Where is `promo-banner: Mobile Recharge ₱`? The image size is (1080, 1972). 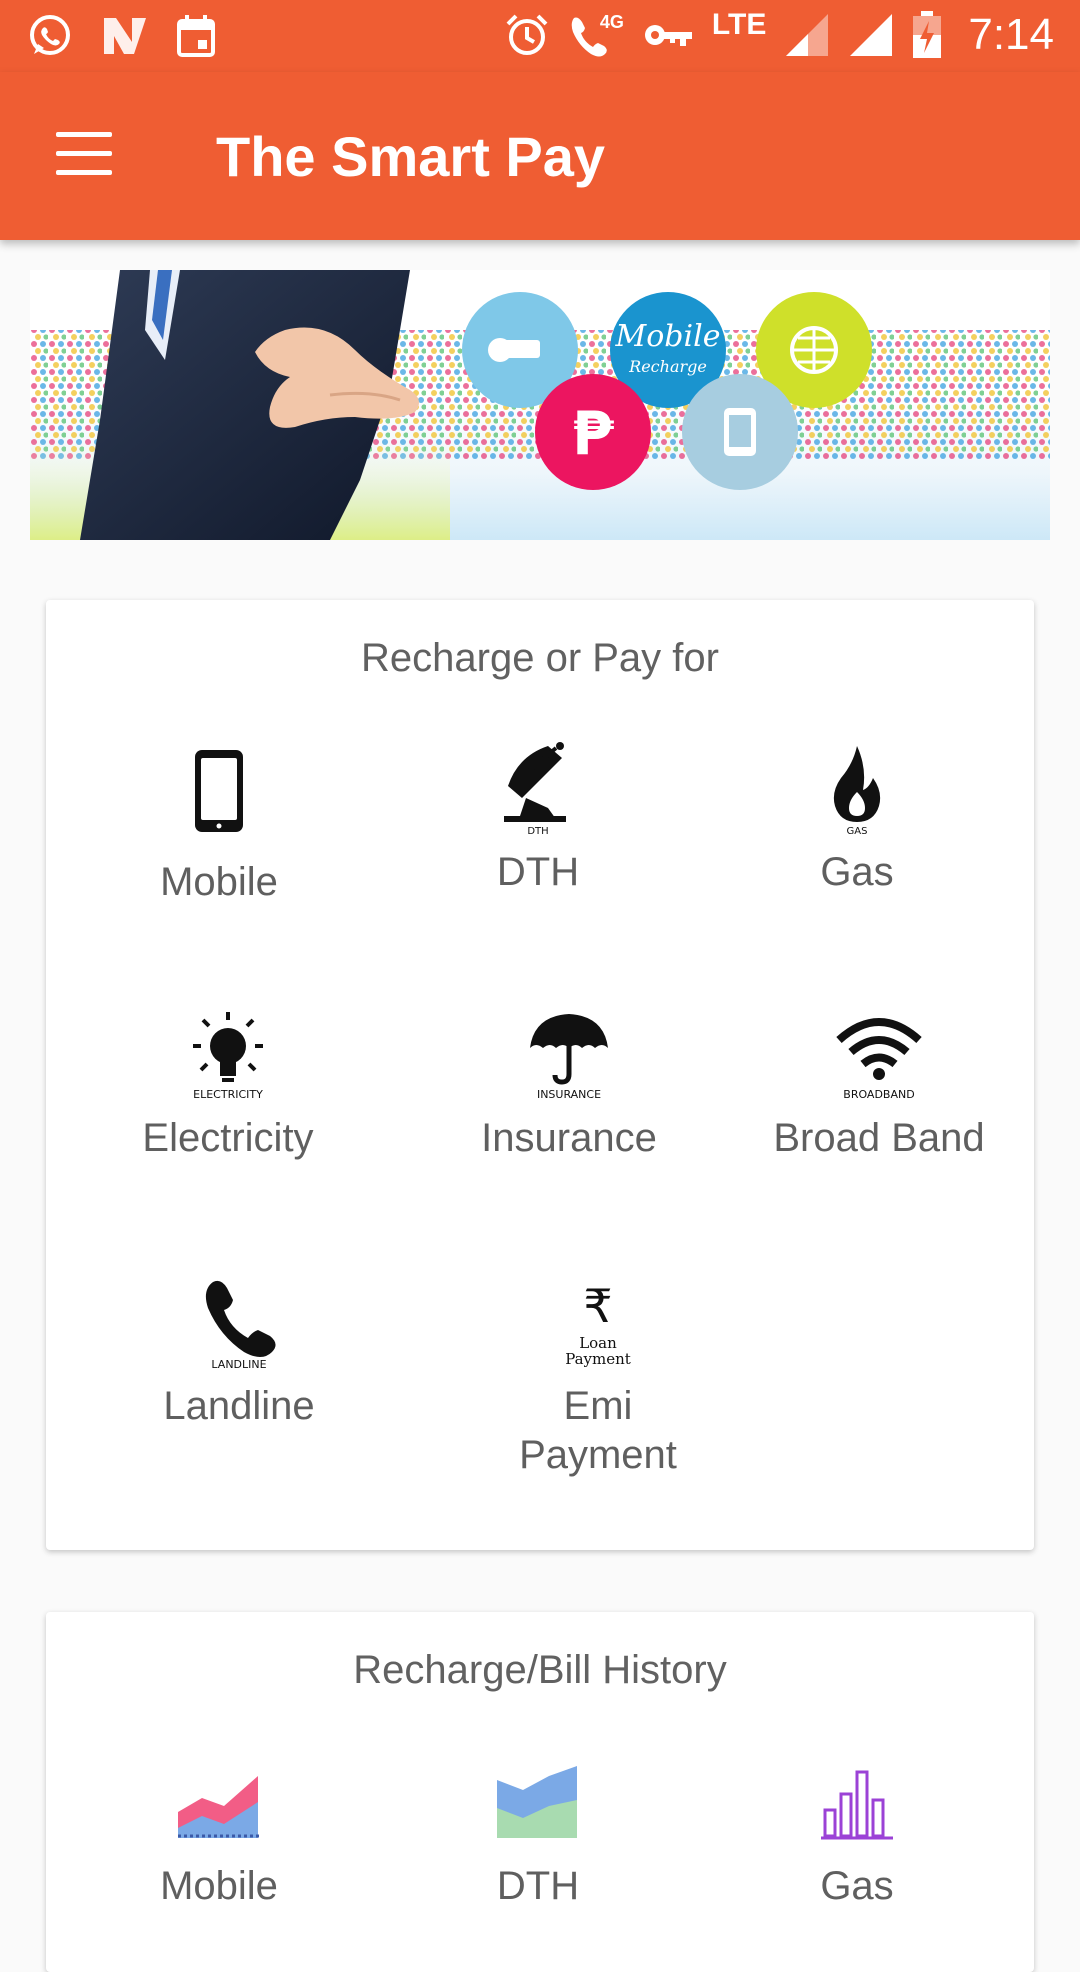 promo-banner: Mobile Recharge ₱ is located at coordinates (540, 405).